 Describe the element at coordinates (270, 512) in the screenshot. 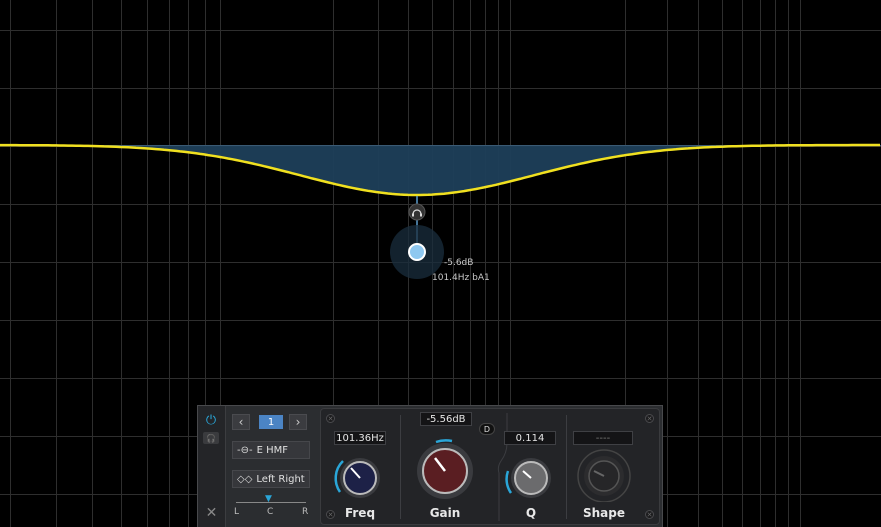

I see `pan-center-label: C` at that location.